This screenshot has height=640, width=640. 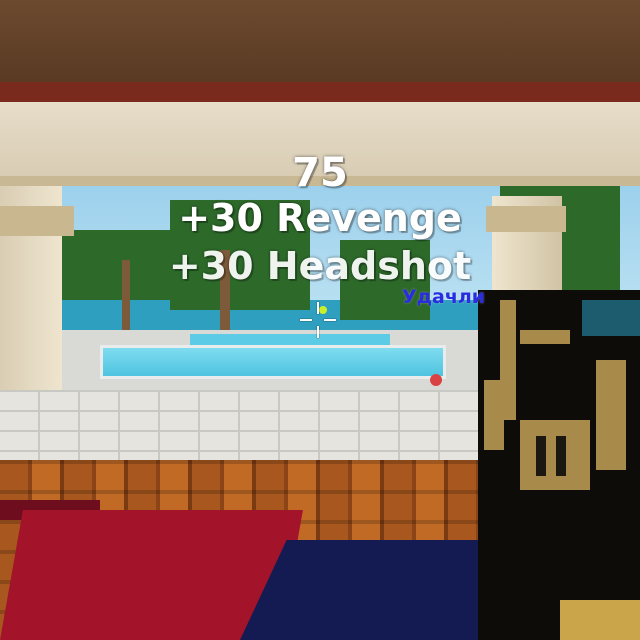 I want to click on revenge-bonus: +30 Revenge, so click(x=320, y=218).